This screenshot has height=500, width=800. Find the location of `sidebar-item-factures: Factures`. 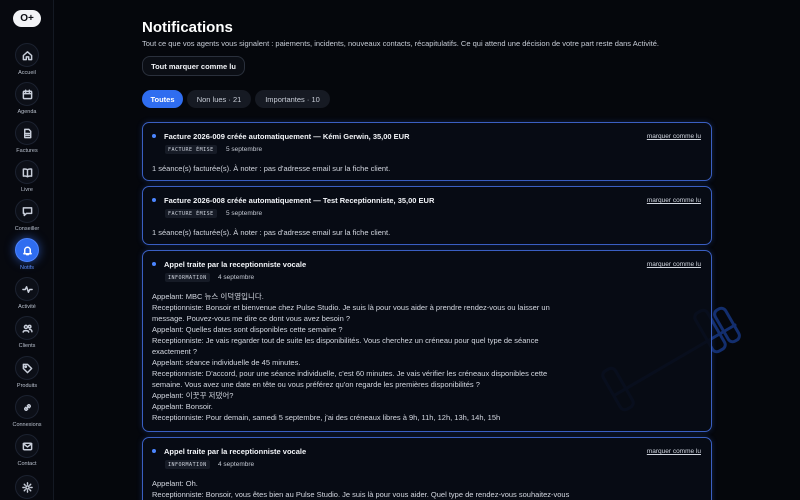

sidebar-item-factures: Factures is located at coordinates (27, 141).